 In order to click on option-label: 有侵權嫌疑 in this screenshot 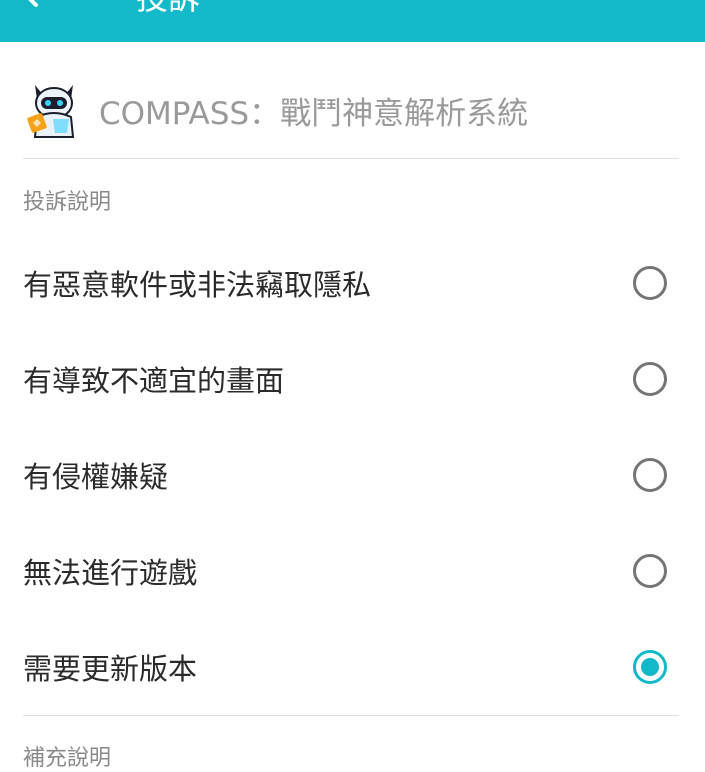, I will do `click(96, 477)`.